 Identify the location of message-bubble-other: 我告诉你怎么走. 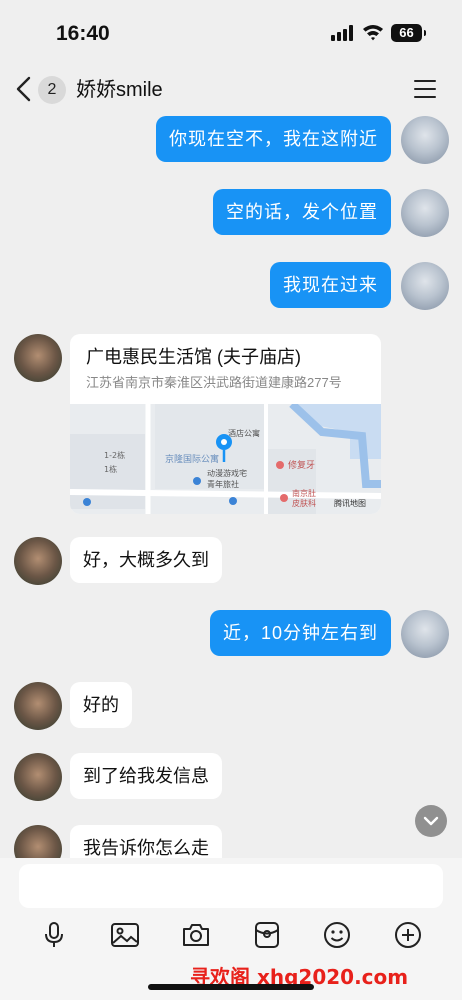
(146, 841).